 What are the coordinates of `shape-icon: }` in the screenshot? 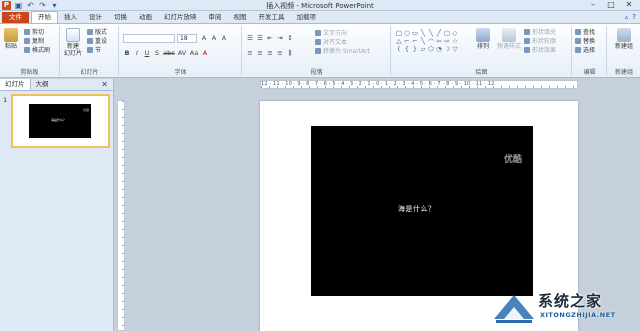 It's located at (415, 49).